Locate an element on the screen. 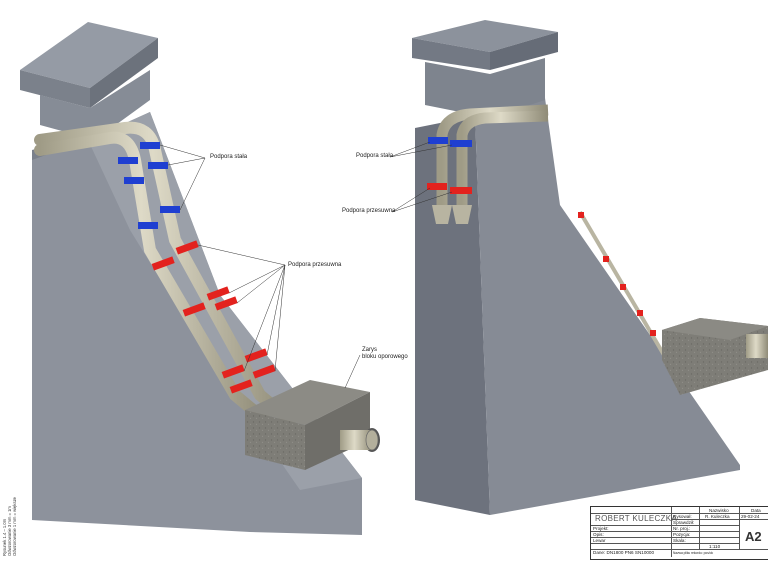 The height and width of the screenshot is (567, 768). project-label: Projekt: is located at coordinates (601, 528).